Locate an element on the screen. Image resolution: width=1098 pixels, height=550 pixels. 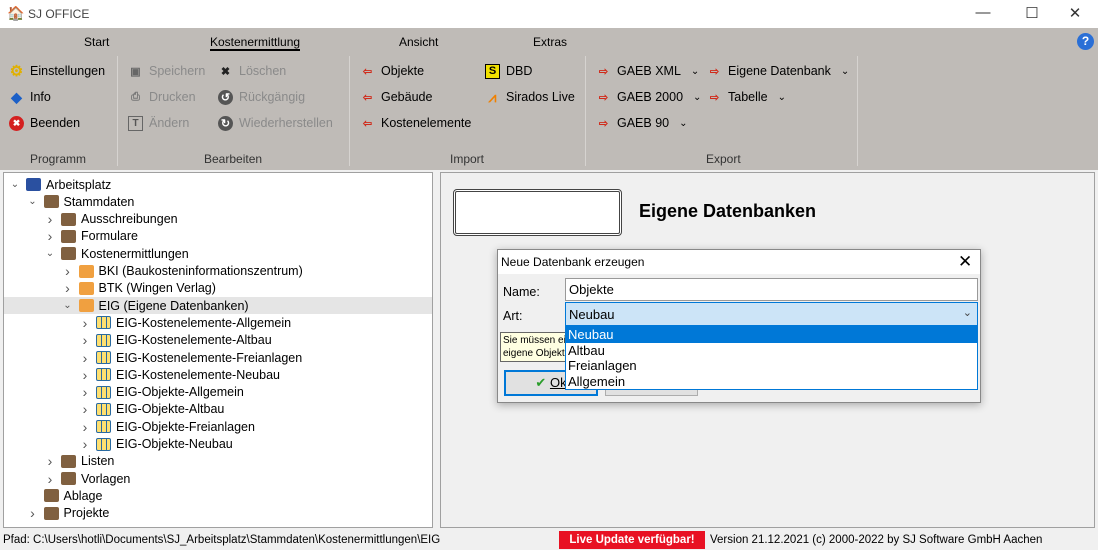
option-neubau: Neubau is located at coordinates (771, 335).